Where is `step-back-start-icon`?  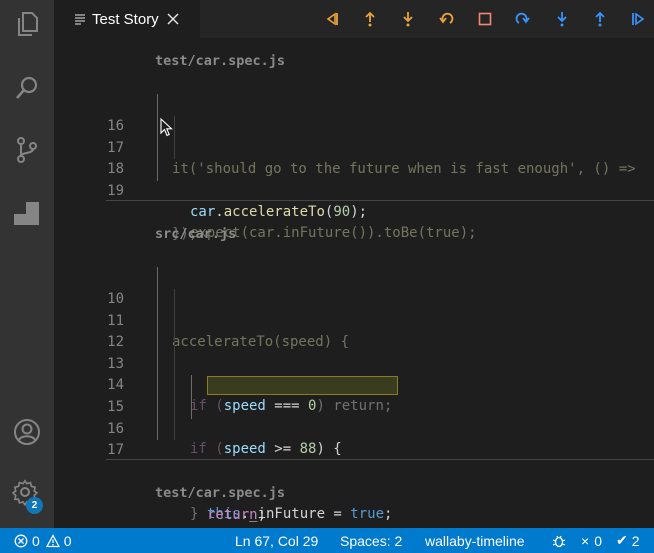
step-back-start-icon is located at coordinates (332, 19).